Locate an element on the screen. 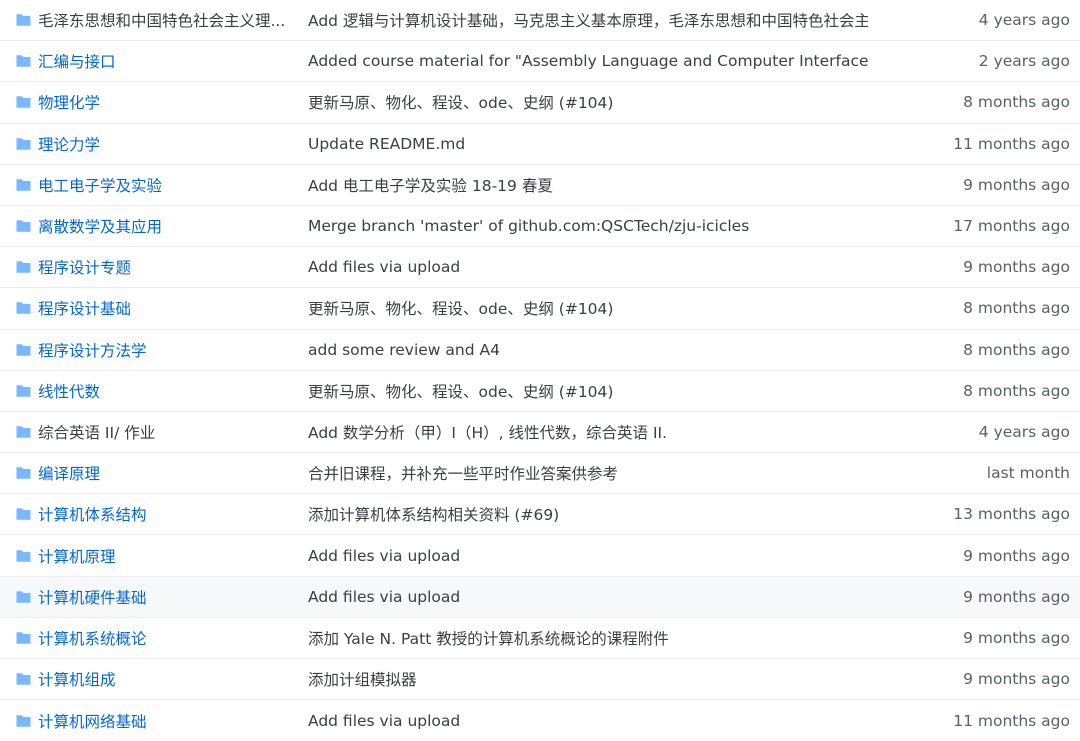 The image size is (1080, 741). commit-message-link: Add 电工电子学及实验 18-19 春夏 is located at coordinates (588, 185).